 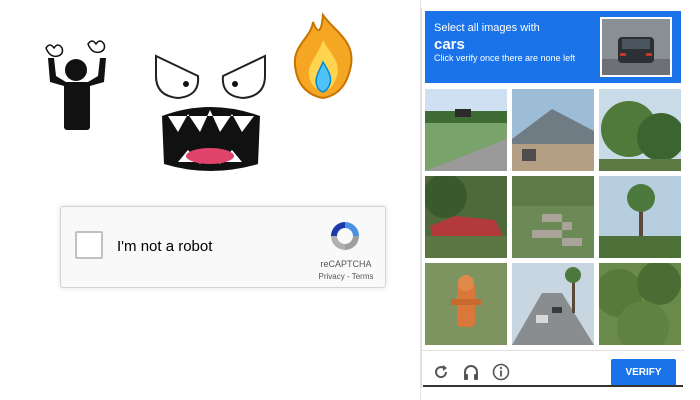 What do you see at coordinates (323, 56) in the screenshot?
I see `flame-icon` at bounding box center [323, 56].